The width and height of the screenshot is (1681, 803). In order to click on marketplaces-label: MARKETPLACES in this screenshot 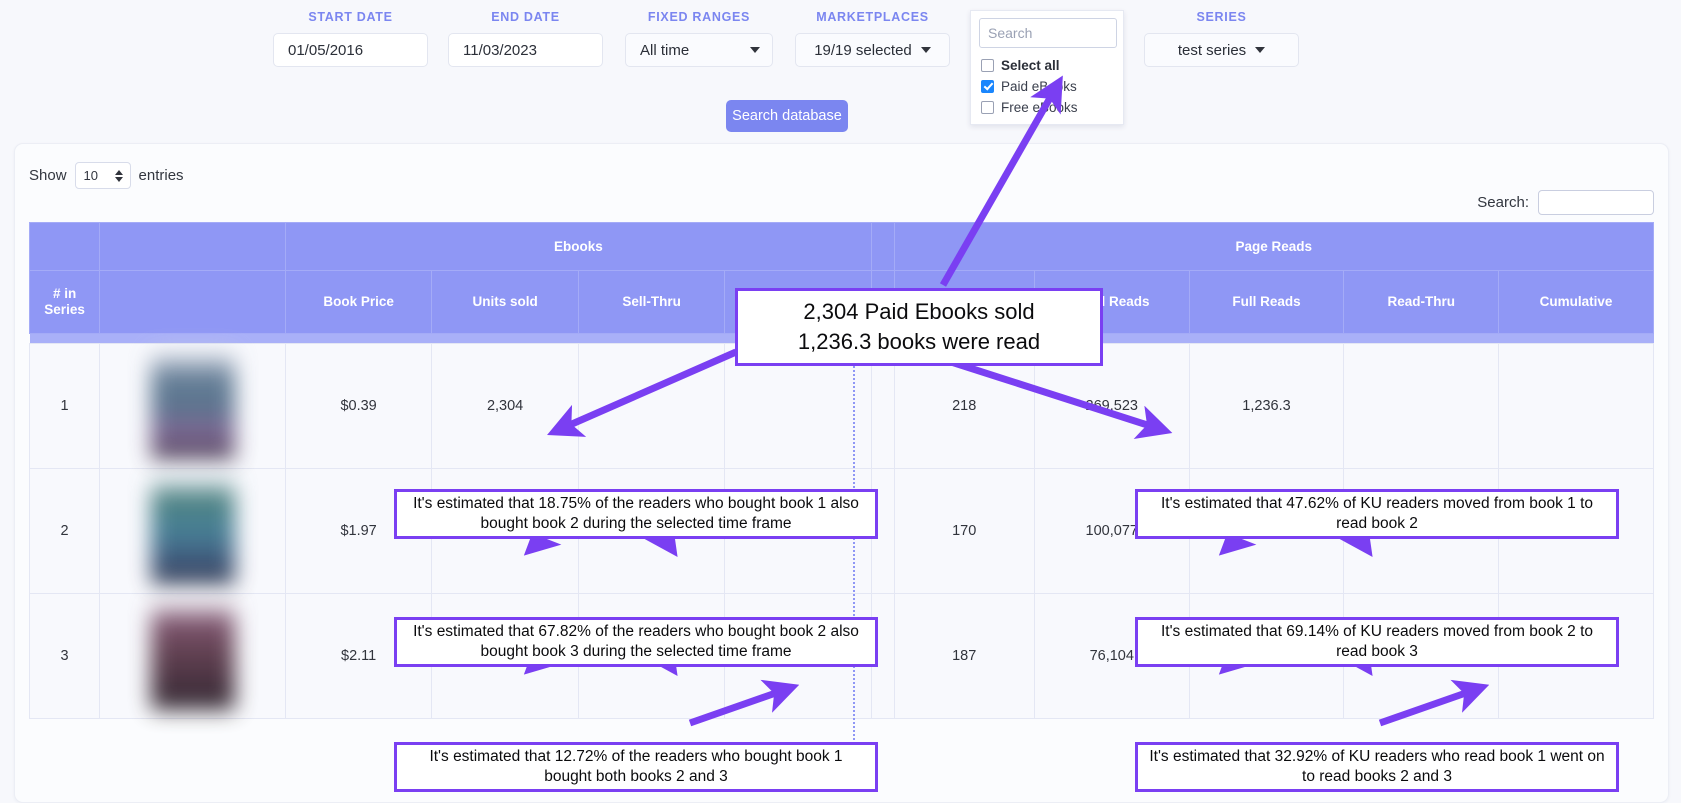, I will do `click(872, 17)`.